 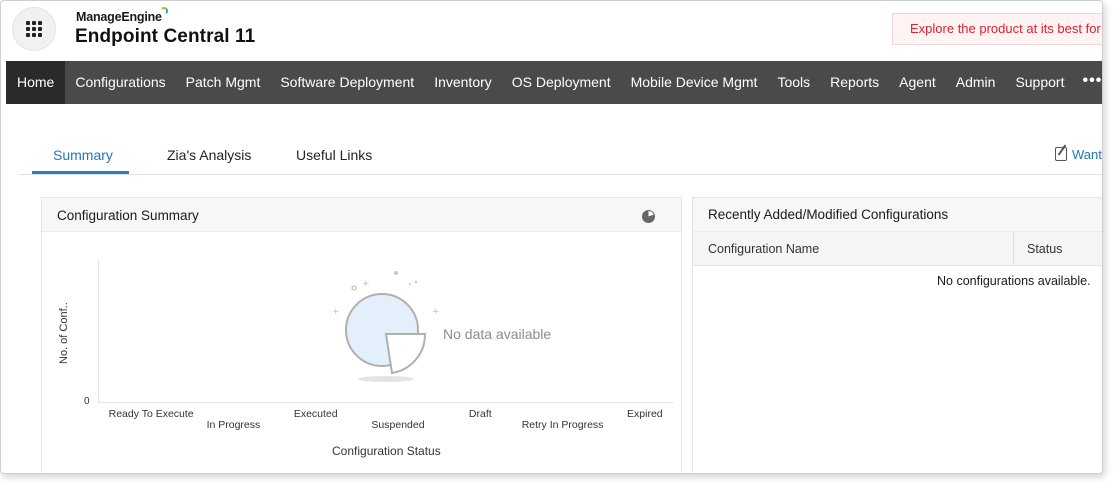 What do you see at coordinates (1061, 154) in the screenshot?
I see `edit-note-icon` at bounding box center [1061, 154].